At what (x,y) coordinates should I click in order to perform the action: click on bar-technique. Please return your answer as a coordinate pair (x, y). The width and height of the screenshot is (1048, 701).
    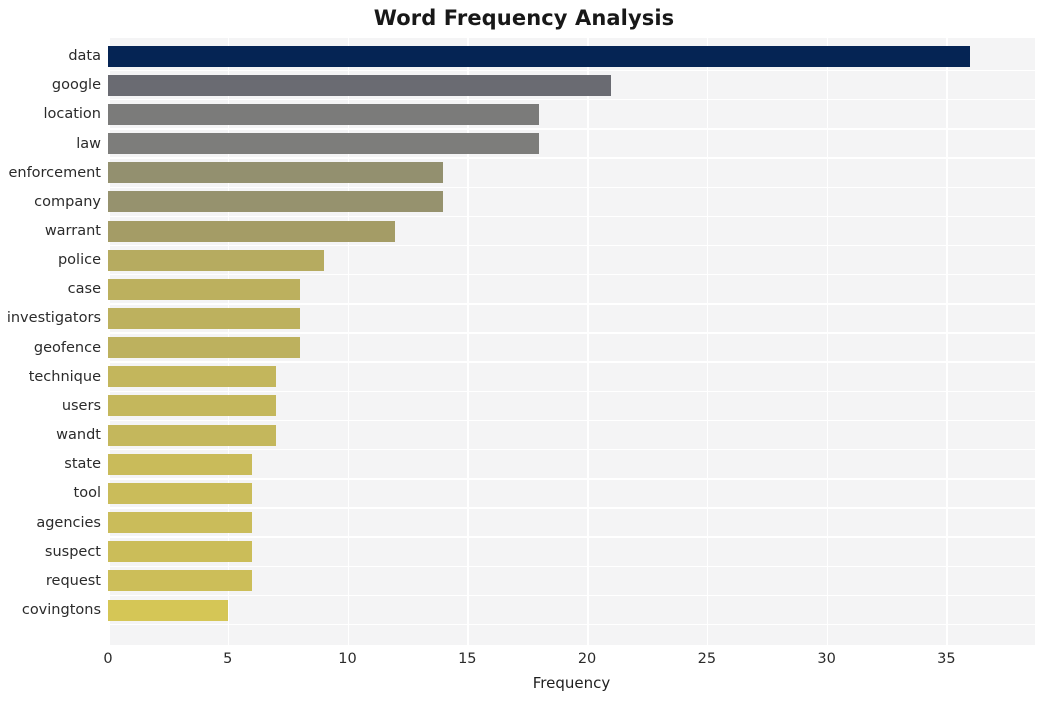
    Looking at the image, I should click on (192, 377).